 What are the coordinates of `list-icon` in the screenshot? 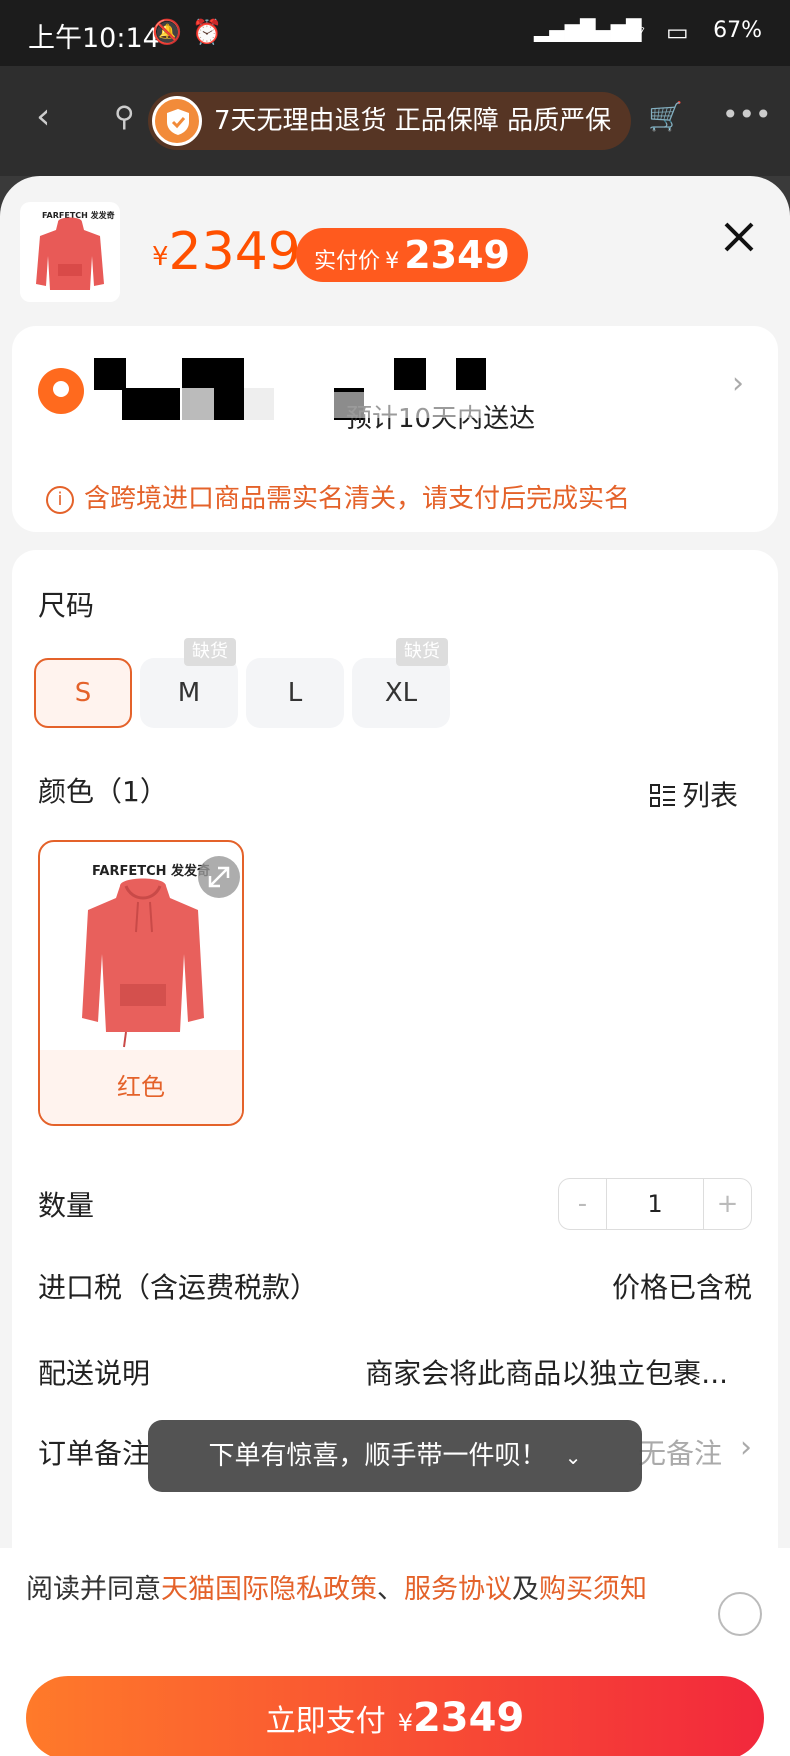 It's located at (662, 795).